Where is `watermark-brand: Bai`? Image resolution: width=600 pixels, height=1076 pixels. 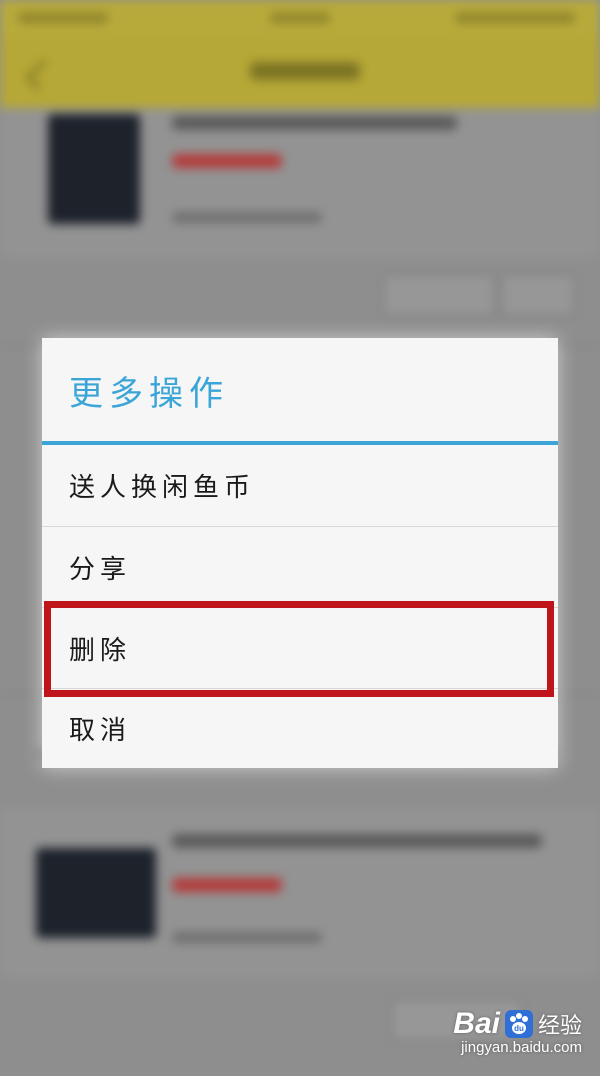 watermark-brand: Bai is located at coordinates (476, 1023).